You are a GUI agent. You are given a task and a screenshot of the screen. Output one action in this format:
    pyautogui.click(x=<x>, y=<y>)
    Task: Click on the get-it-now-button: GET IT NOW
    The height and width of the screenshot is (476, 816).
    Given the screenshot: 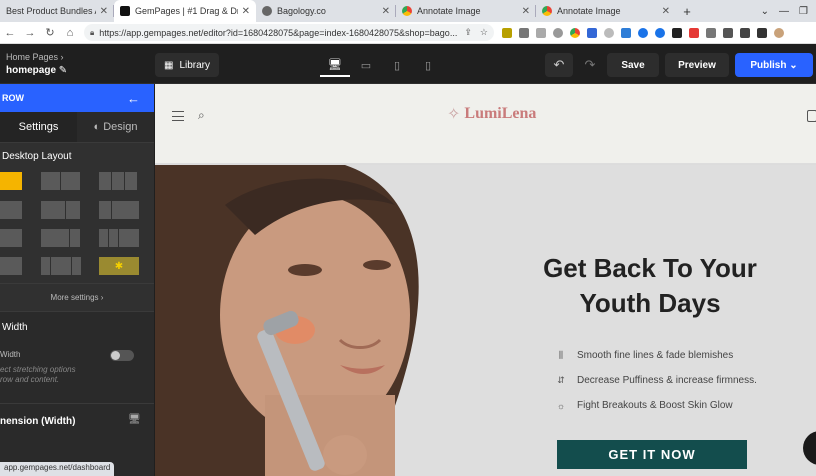 What is the action you would take?
    pyautogui.click(x=652, y=454)
    